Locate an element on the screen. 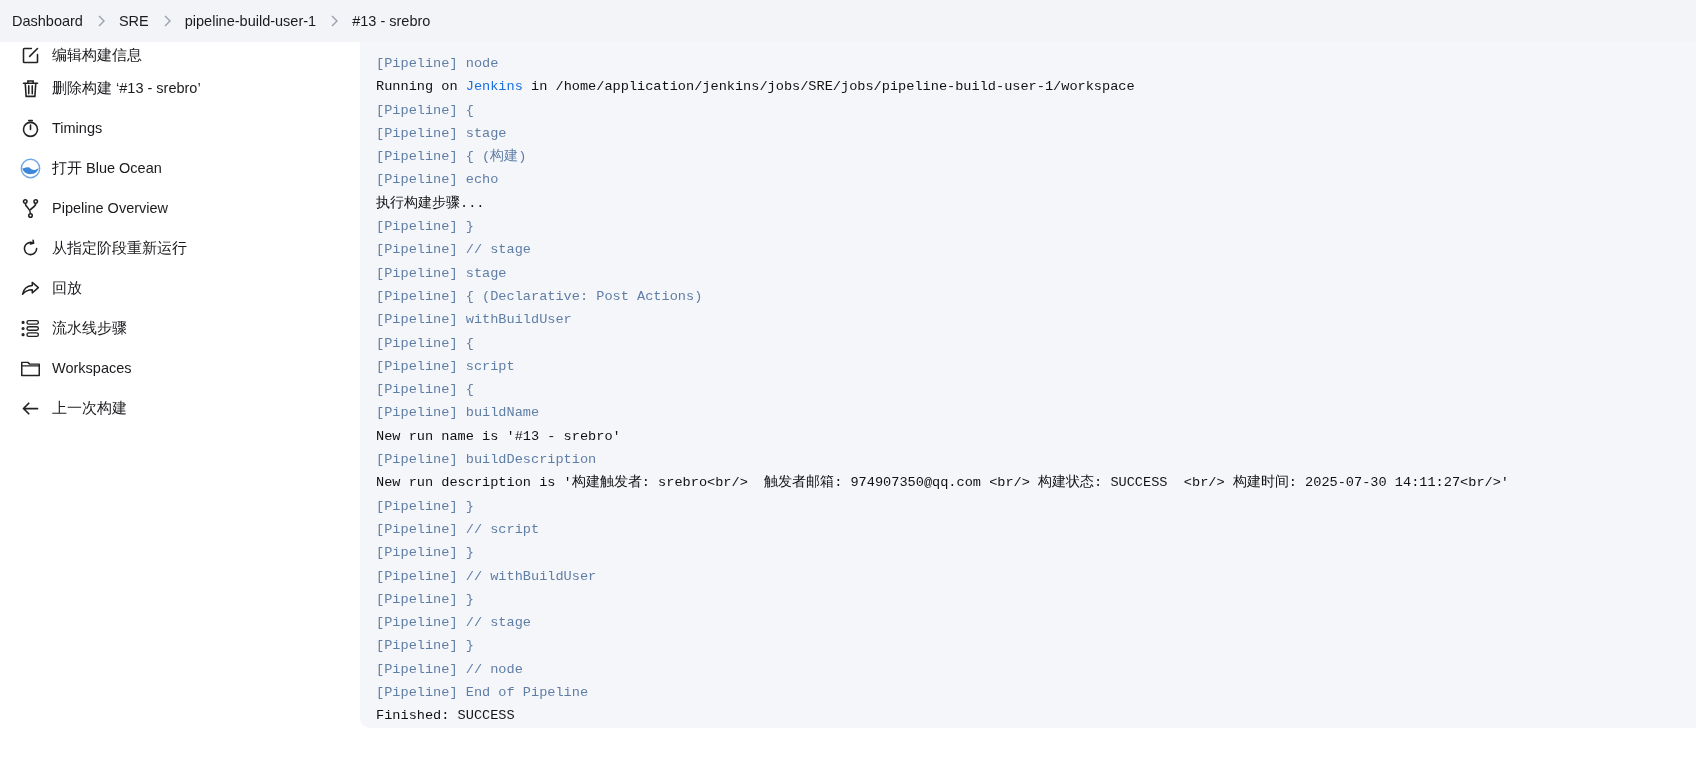 The width and height of the screenshot is (1696, 762). list-icon is located at coordinates (30, 328).